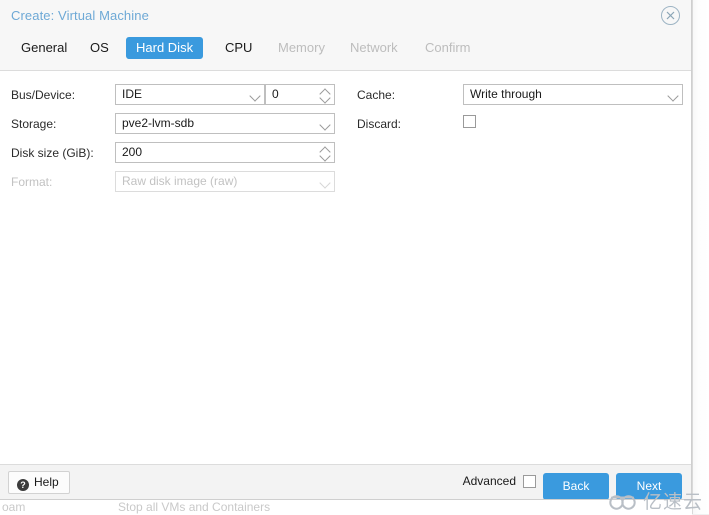 The width and height of the screenshot is (709, 515). What do you see at coordinates (649, 486) in the screenshot?
I see `next-button: Next` at bounding box center [649, 486].